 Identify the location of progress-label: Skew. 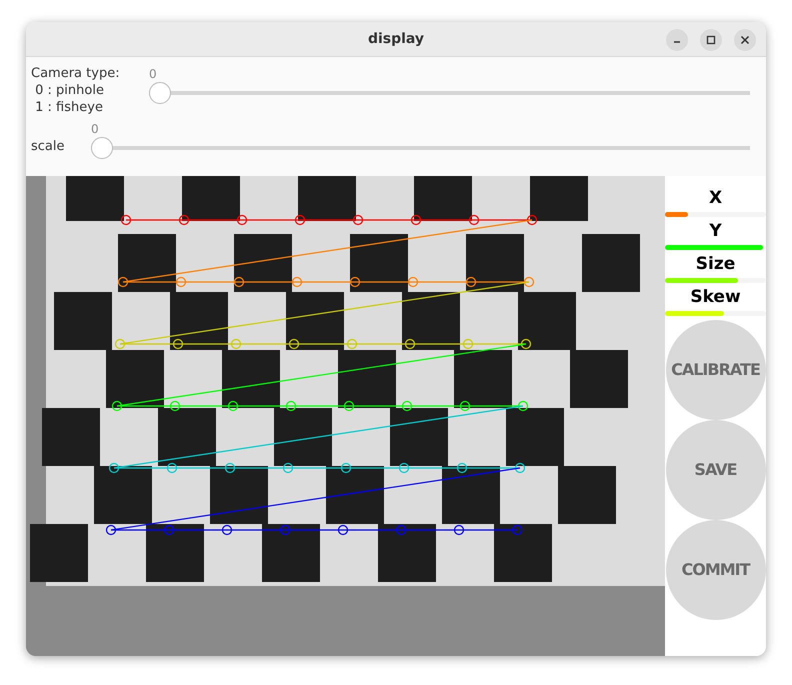
(715, 297).